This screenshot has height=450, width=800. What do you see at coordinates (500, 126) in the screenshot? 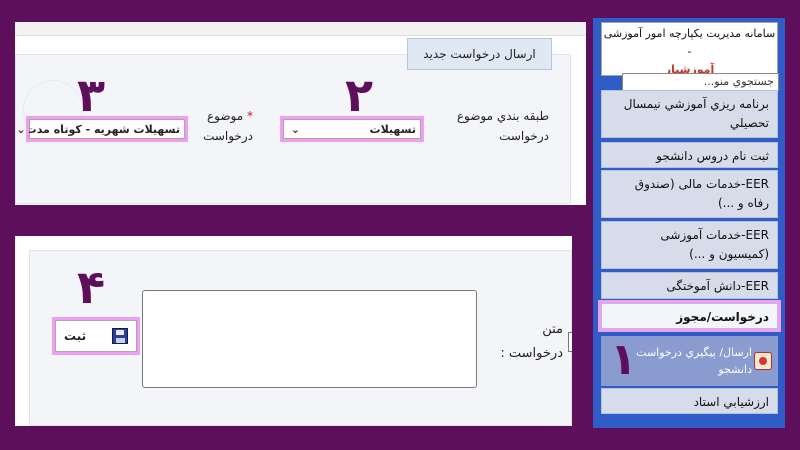
I see `category-label: طبقه بندي موضوع درخواست` at bounding box center [500, 126].